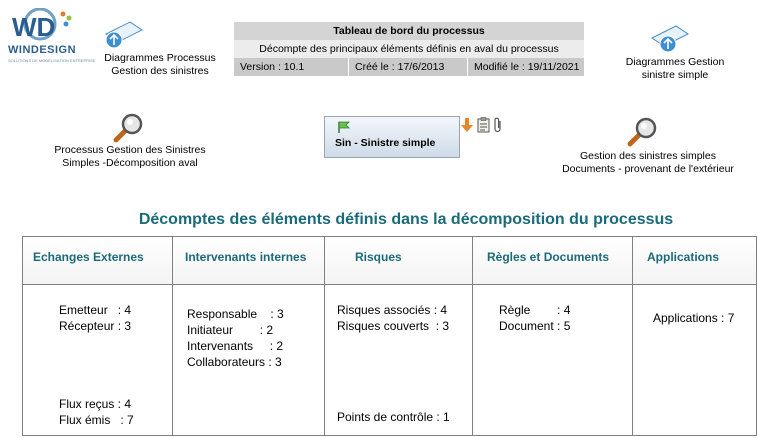 The height and width of the screenshot is (438, 758). What do you see at coordinates (95, 326) in the screenshot?
I see `recepteur-count: Récepteur : 3` at bounding box center [95, 326].